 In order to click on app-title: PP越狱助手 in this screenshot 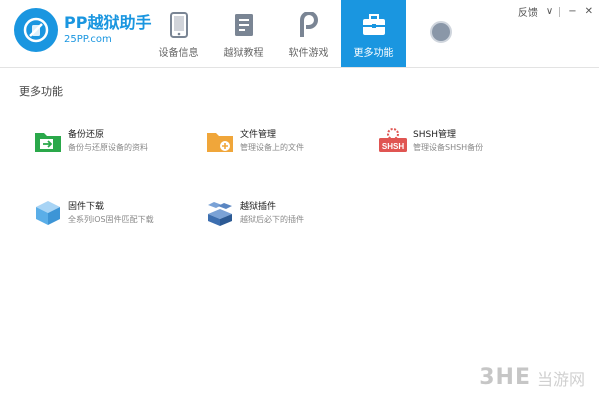, I will do `click(108, 22)`.